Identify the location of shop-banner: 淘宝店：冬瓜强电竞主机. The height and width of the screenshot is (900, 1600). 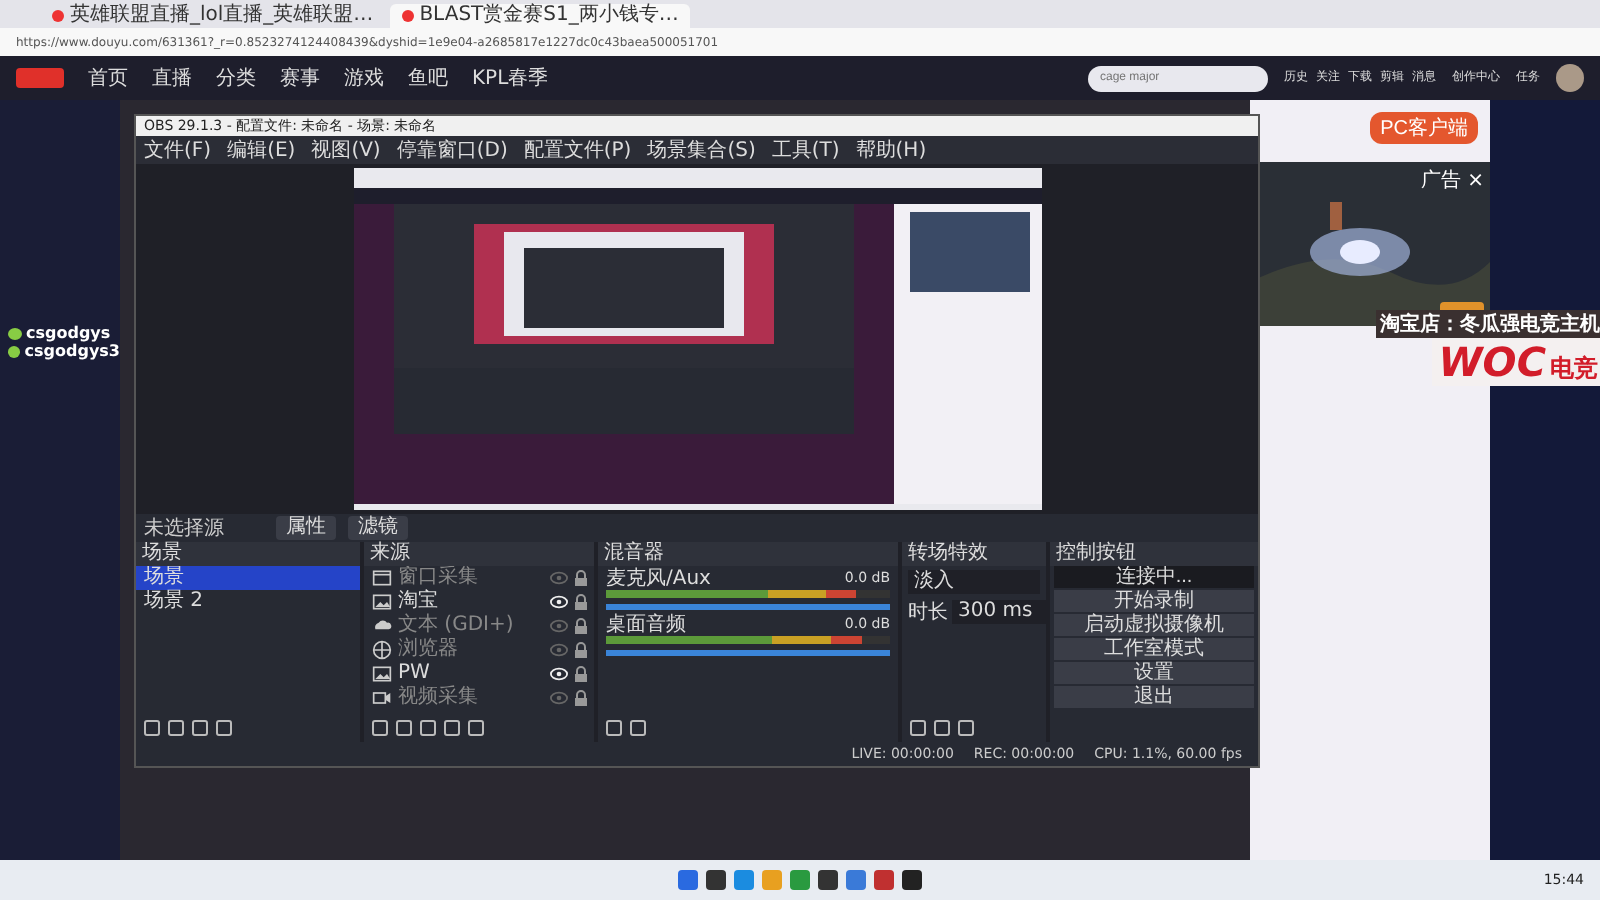
(1488, 324).